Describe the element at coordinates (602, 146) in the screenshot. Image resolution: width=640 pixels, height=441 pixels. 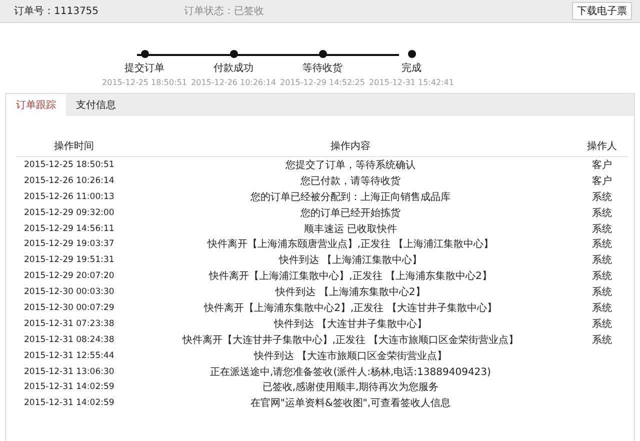
I see `column-header: 操作人` at that location.